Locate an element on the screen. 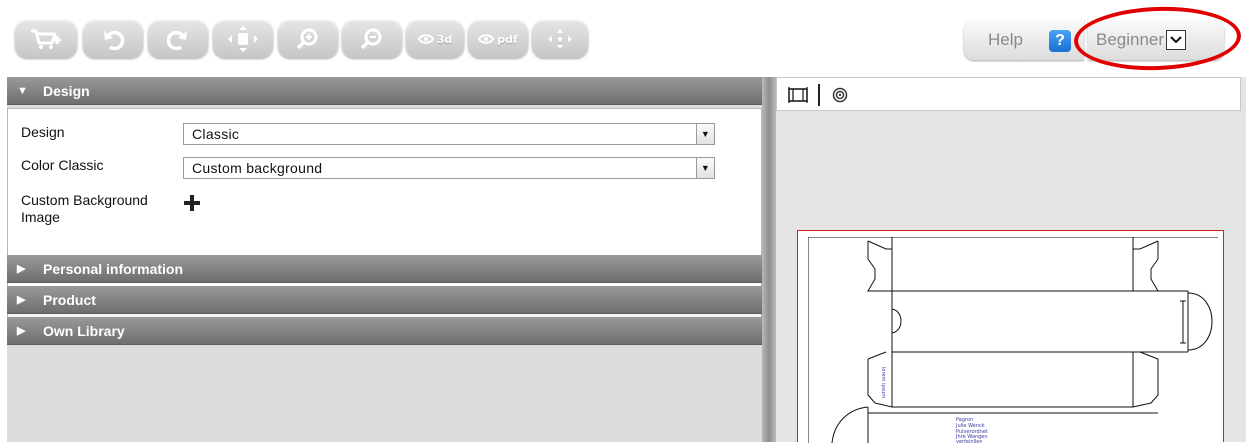  redo-button is located at coordinates (178, 39).